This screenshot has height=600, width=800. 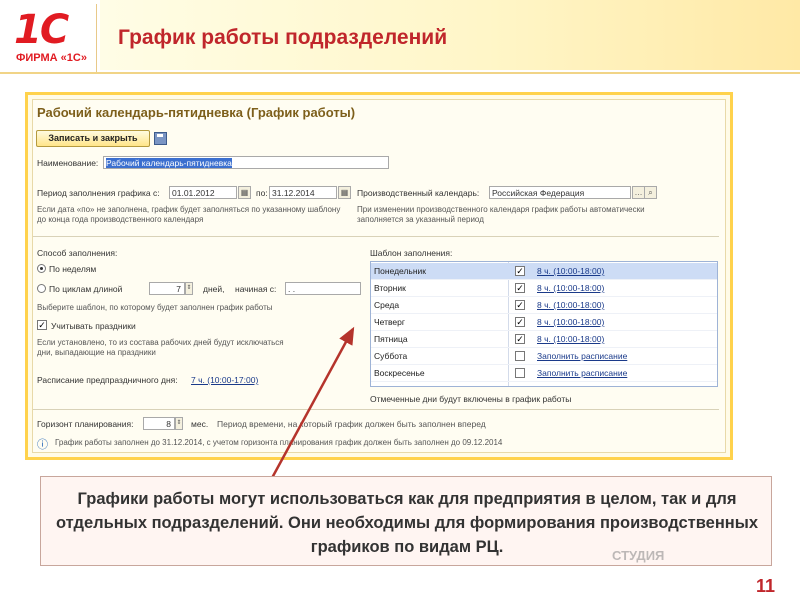 I want to click on watermark: СТУДИЯ, so click(x=638, y=555).